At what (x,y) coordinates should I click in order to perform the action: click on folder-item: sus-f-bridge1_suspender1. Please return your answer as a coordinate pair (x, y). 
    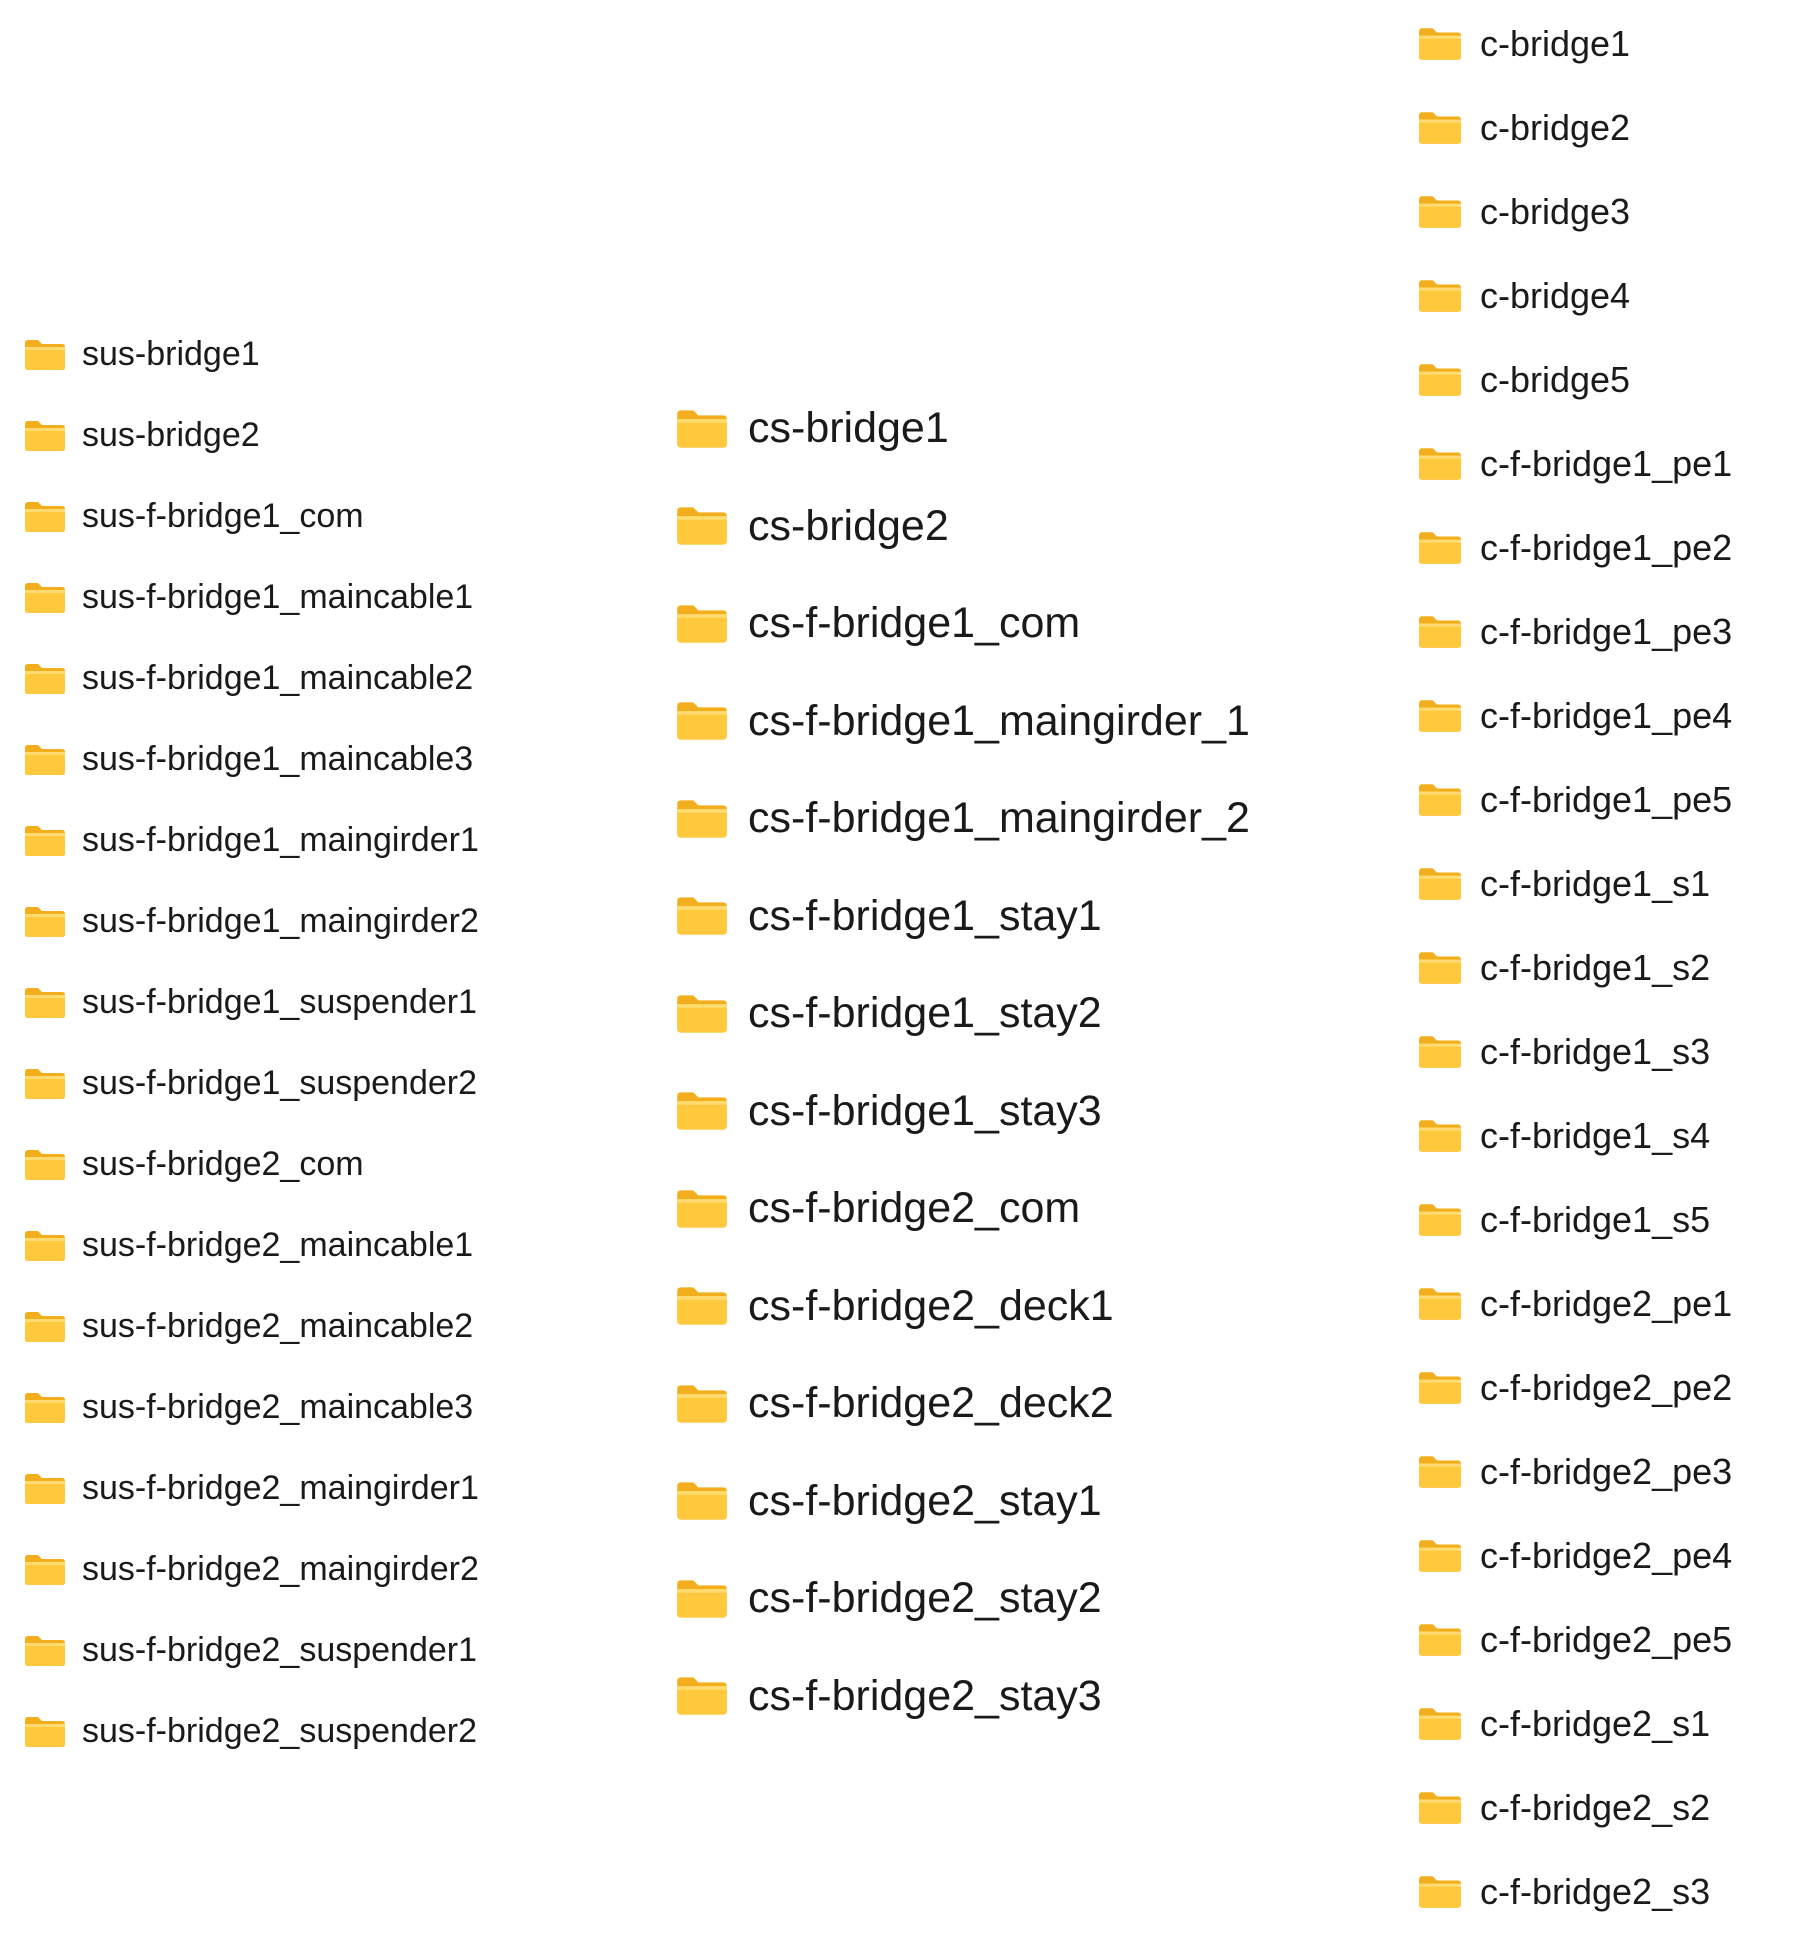
    Looking at the image, I should click on (251, 1002).